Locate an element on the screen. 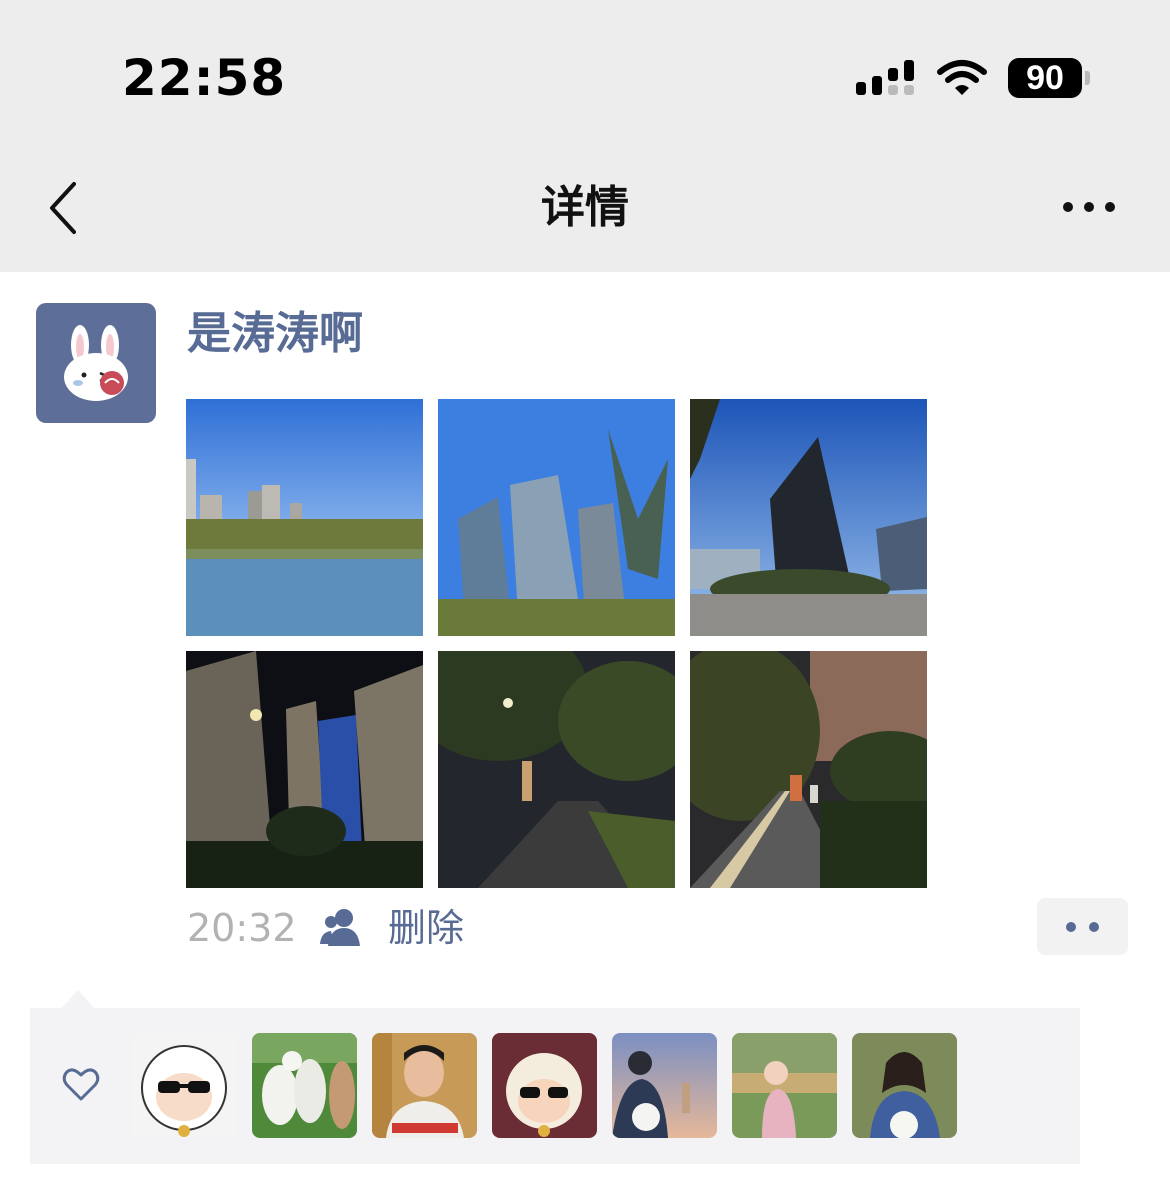  likes-panel-arrow is located at coordinates (78, 1000).